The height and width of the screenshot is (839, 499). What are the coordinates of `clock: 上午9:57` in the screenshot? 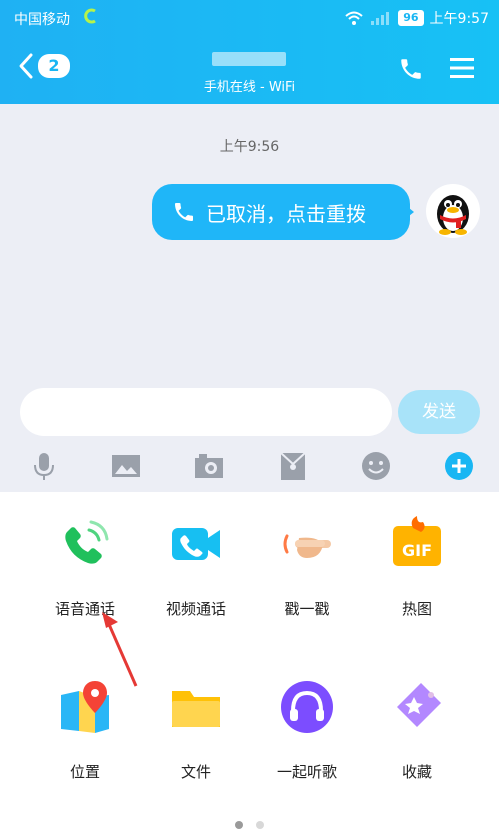 It's located at (459, 19).